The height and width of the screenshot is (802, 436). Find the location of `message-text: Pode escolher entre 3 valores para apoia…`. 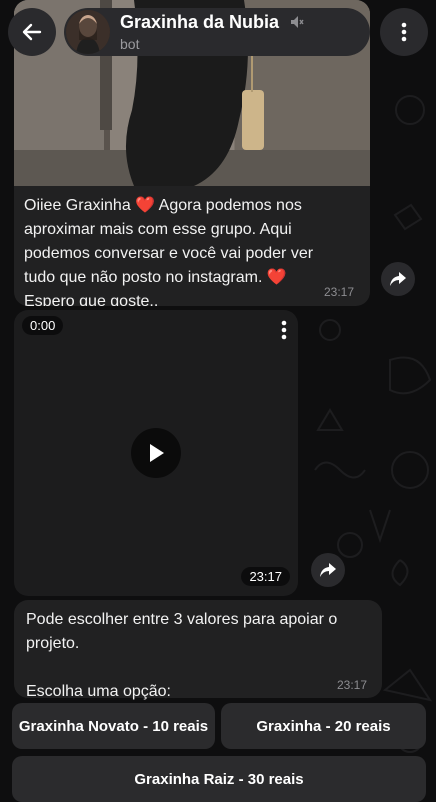

message-text: Pode escolher entre 3 valores para apoia… is located at coordinates (181, 656).